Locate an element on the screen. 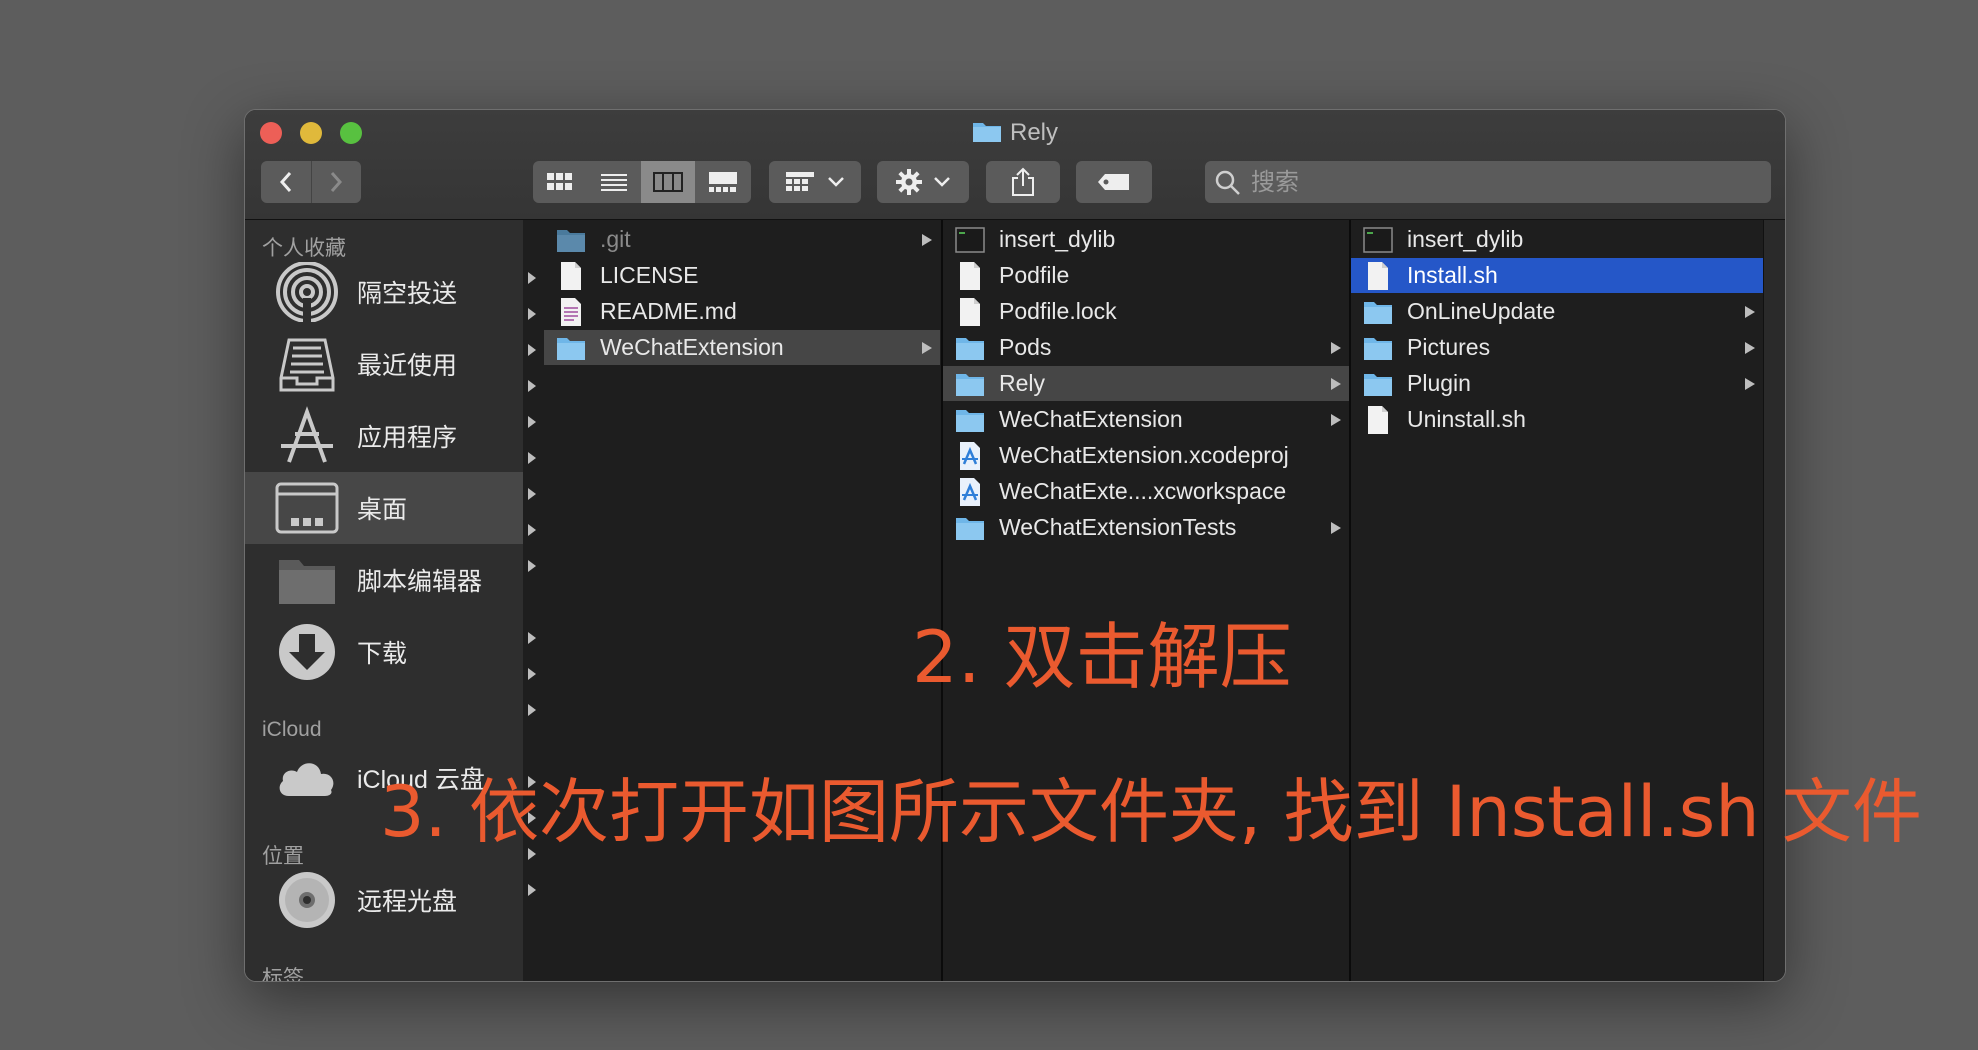 The image size is (1978, 1050). view-switcher is located at coordinates (642, 182).